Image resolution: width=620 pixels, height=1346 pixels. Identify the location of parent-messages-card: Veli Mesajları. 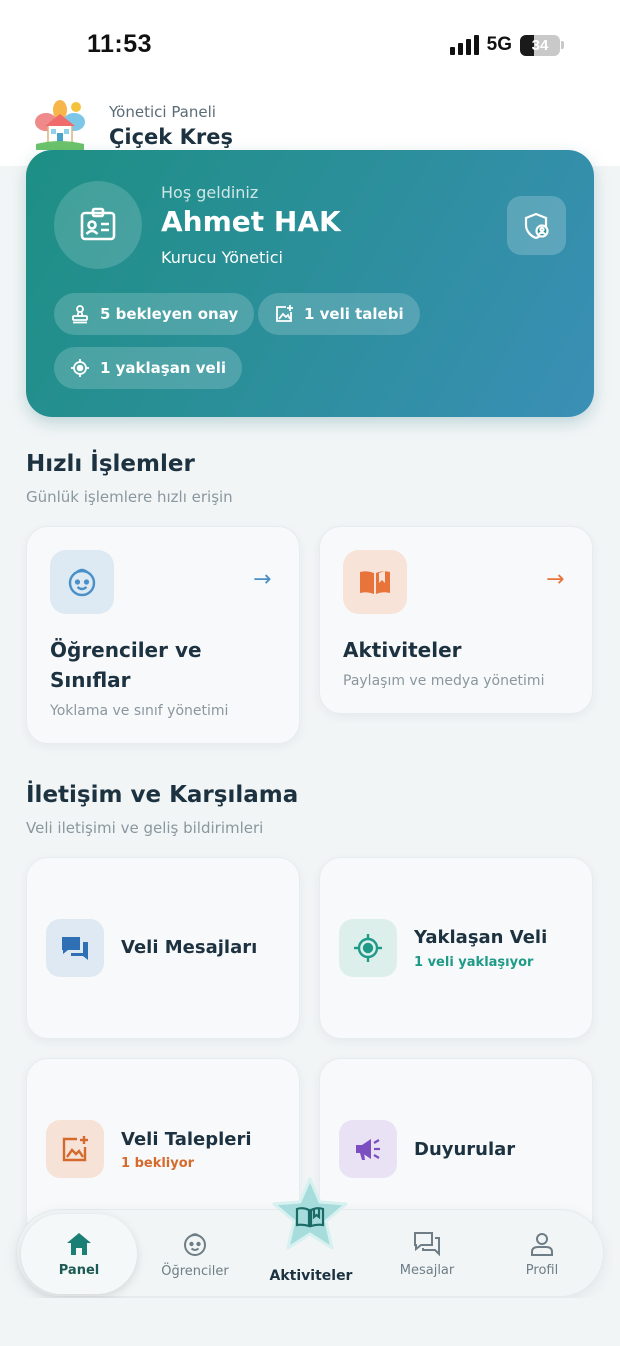
(163, 948).